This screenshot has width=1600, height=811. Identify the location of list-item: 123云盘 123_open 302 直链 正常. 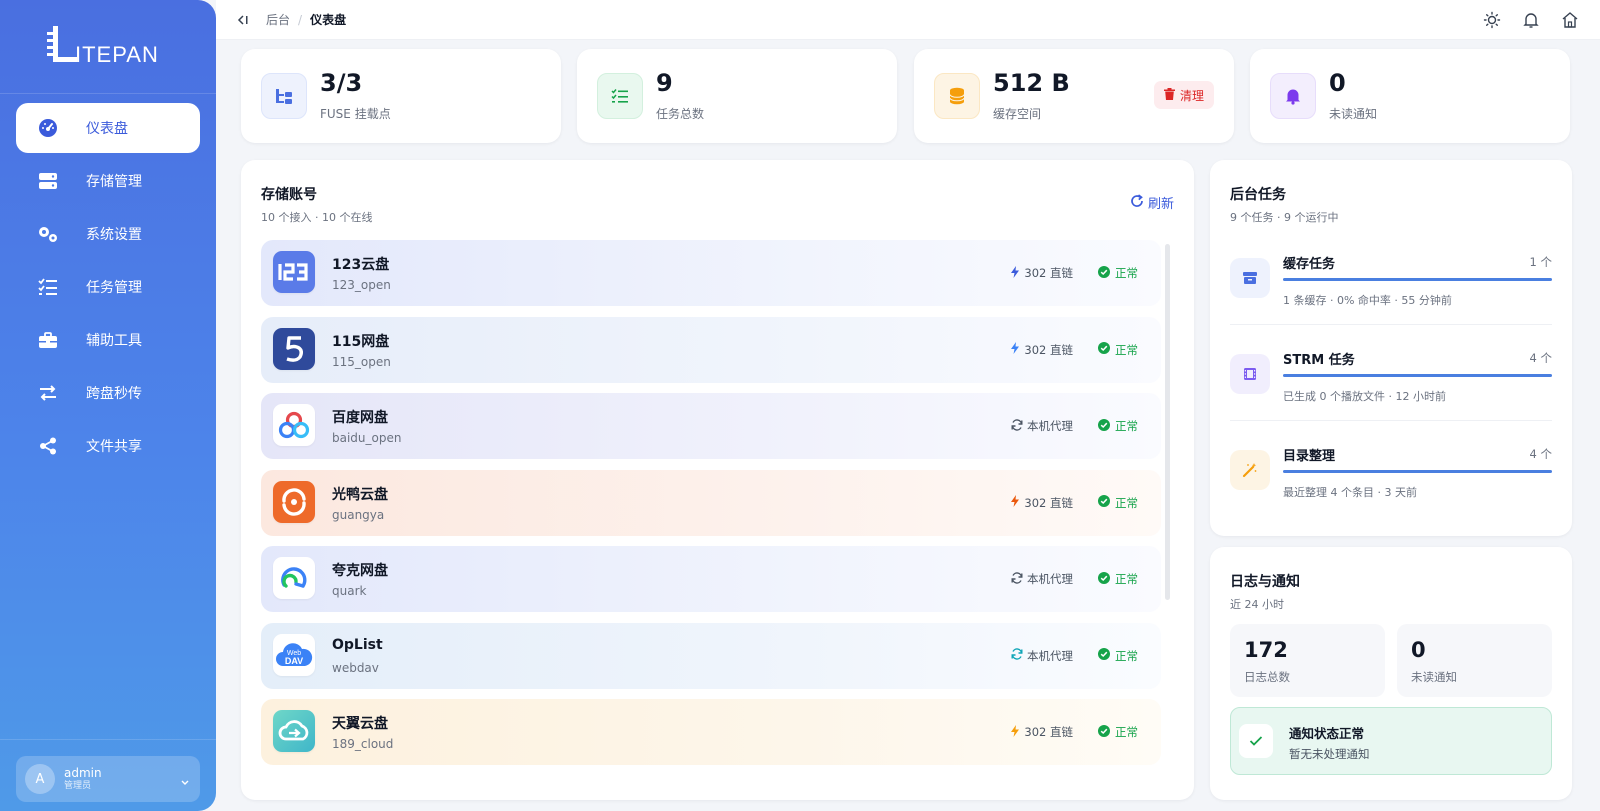
(711, 273).